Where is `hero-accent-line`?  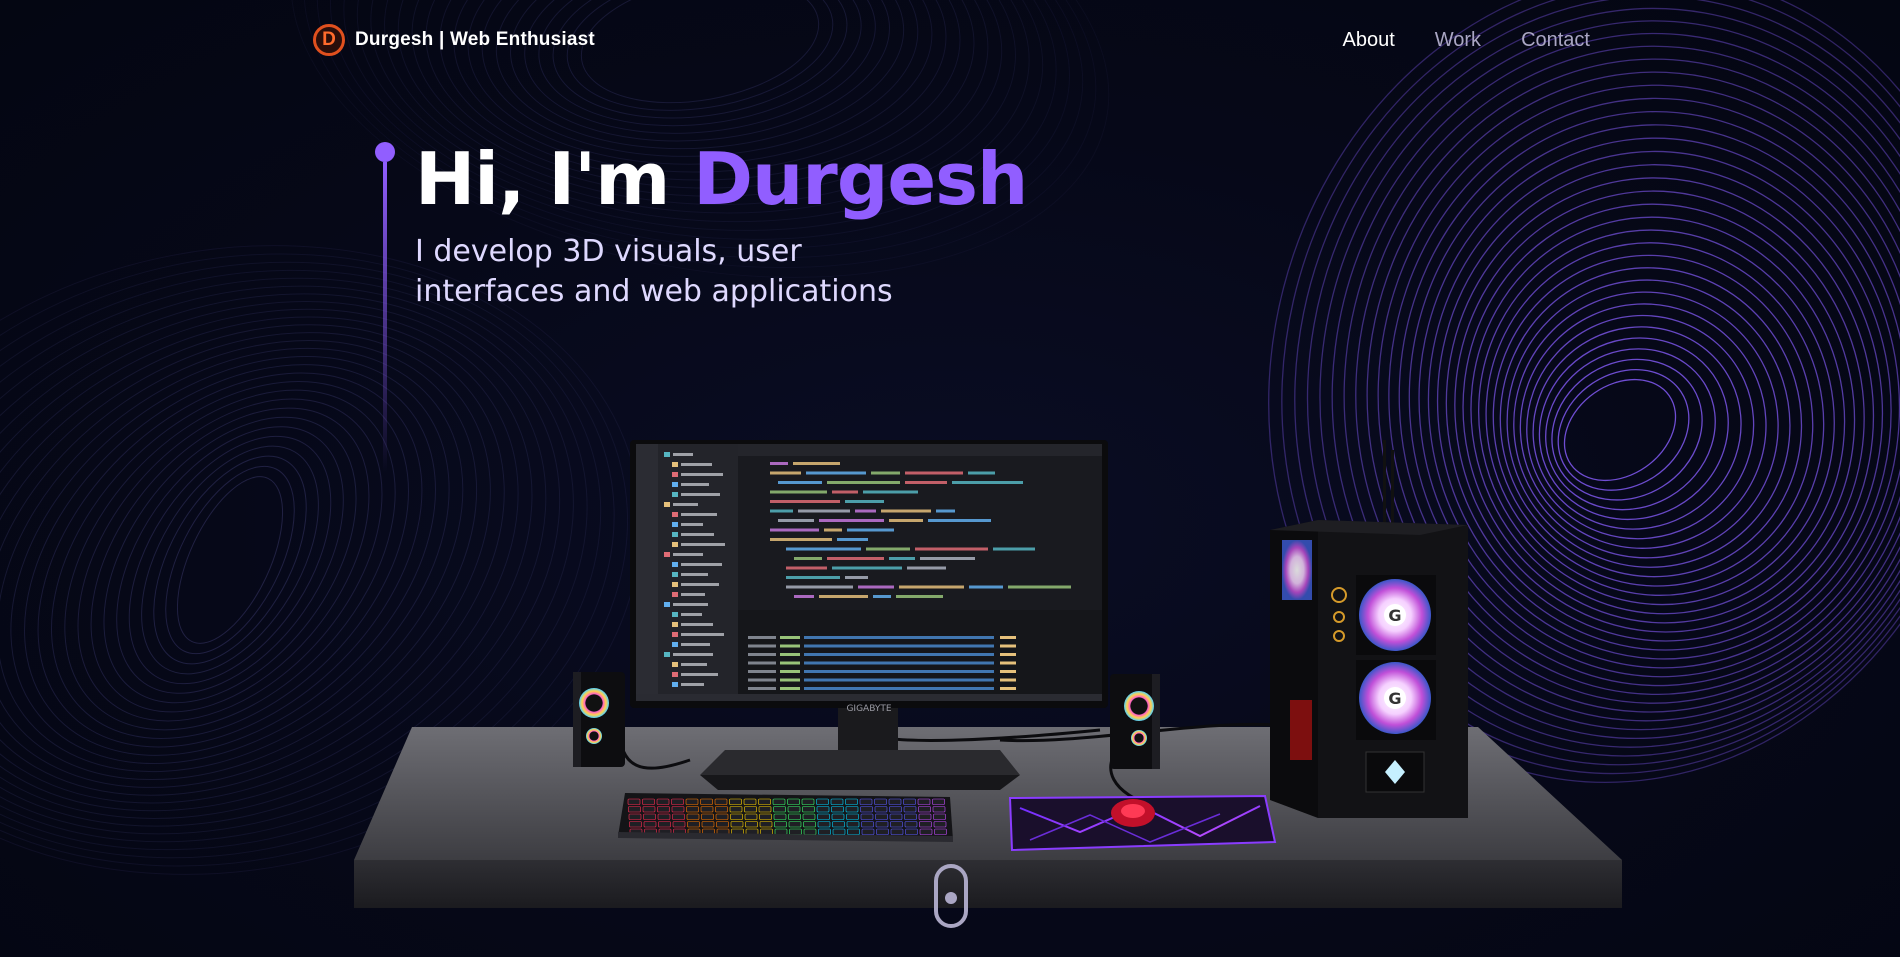
hero-accent-line is located at coordinates (385, 306).